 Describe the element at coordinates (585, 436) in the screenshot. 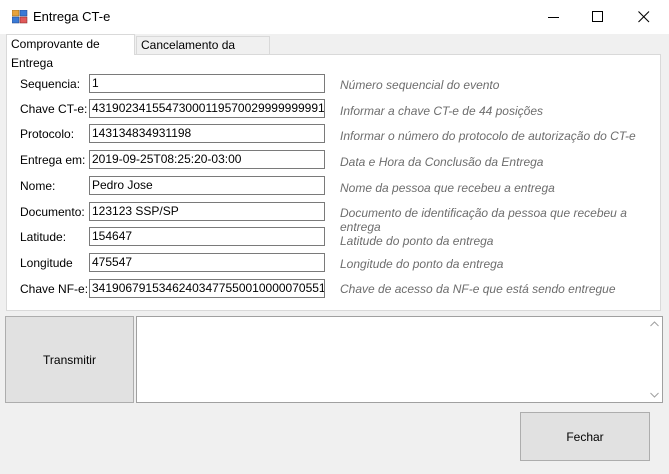

I see `close-button: Fechar` at that location.